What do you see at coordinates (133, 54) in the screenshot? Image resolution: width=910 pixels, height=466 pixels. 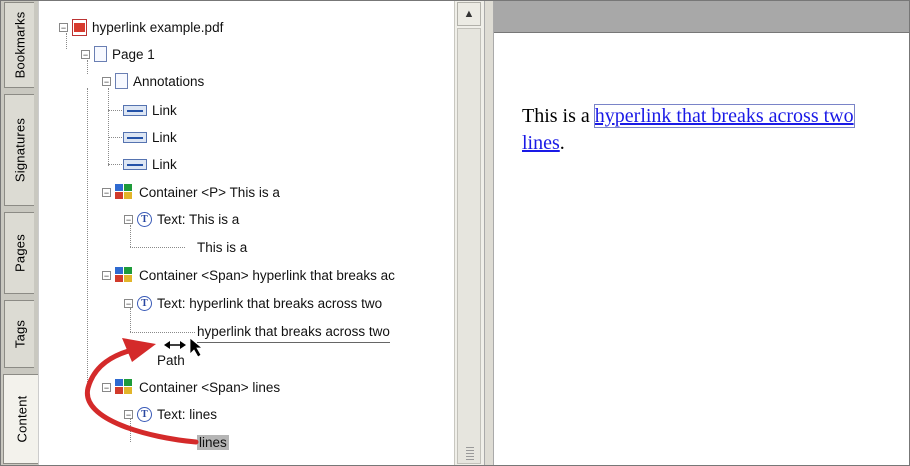 I see `tree-label: Page 1` at bounding box center [133, 54].